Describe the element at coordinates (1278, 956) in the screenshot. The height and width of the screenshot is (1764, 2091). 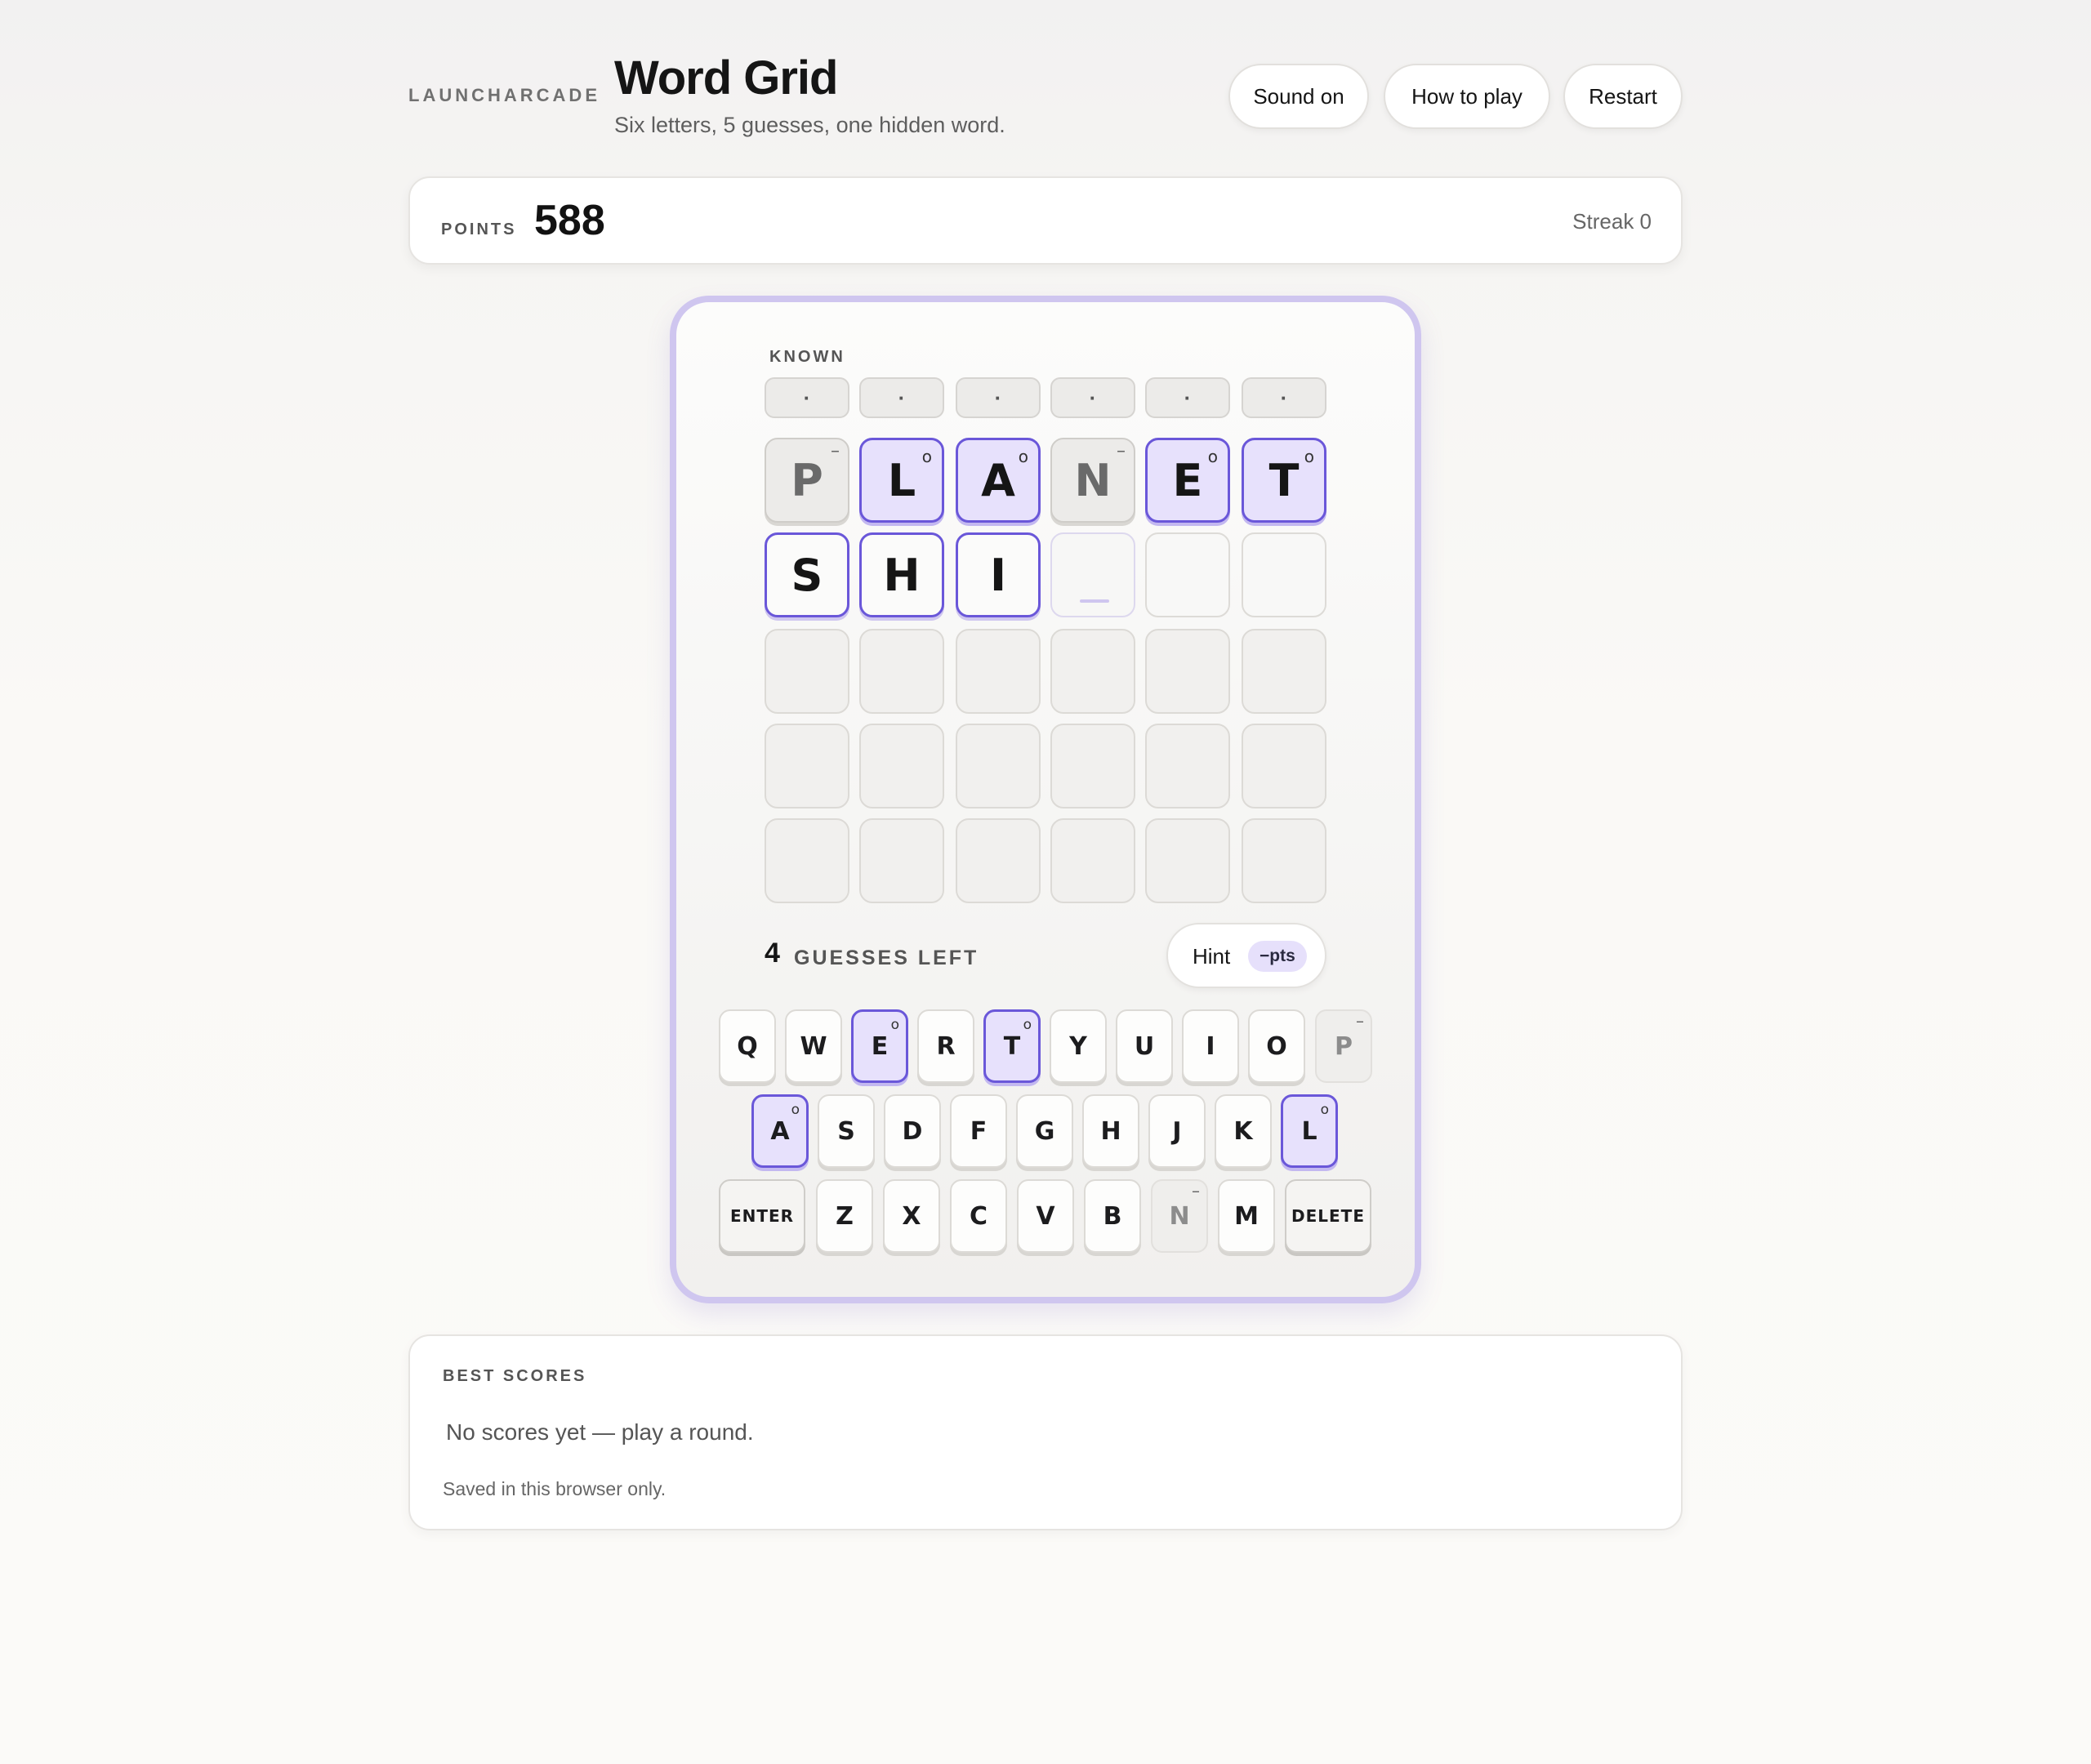
I see `hint-cost-badge: −pts` at that location.